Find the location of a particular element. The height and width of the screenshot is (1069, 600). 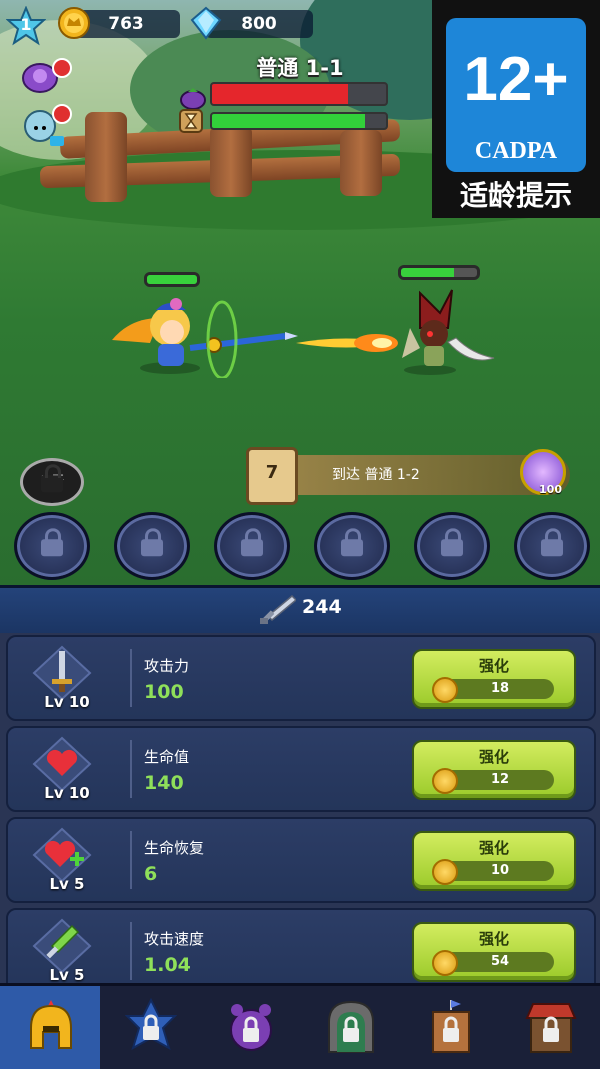

shop-lock-icon is located at coordinates (551, 1028).